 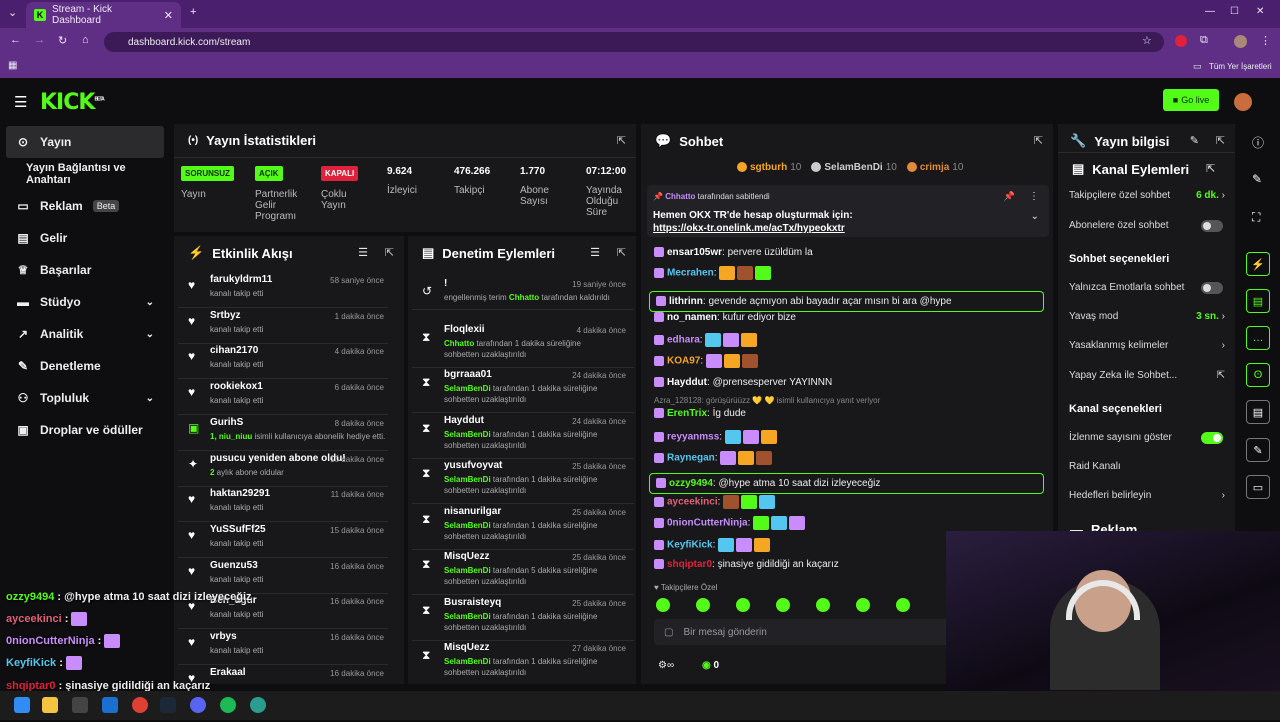 I want to click on sidebar-item-topluluk: ⚇ Topluluk ⌄, so click(x=85, y=398).